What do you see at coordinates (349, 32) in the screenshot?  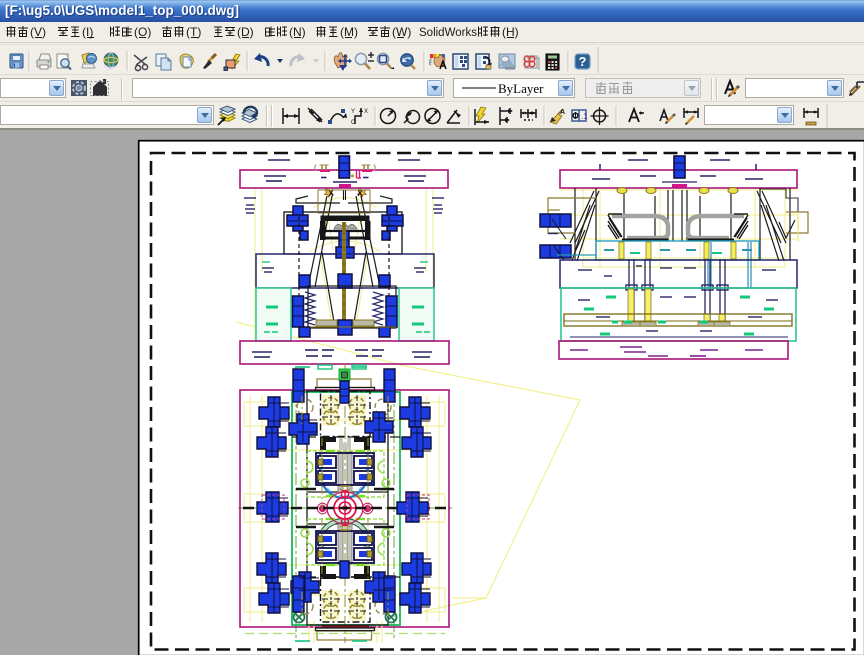 I see `svg-text: (M)` at bounding box center [349, 32].